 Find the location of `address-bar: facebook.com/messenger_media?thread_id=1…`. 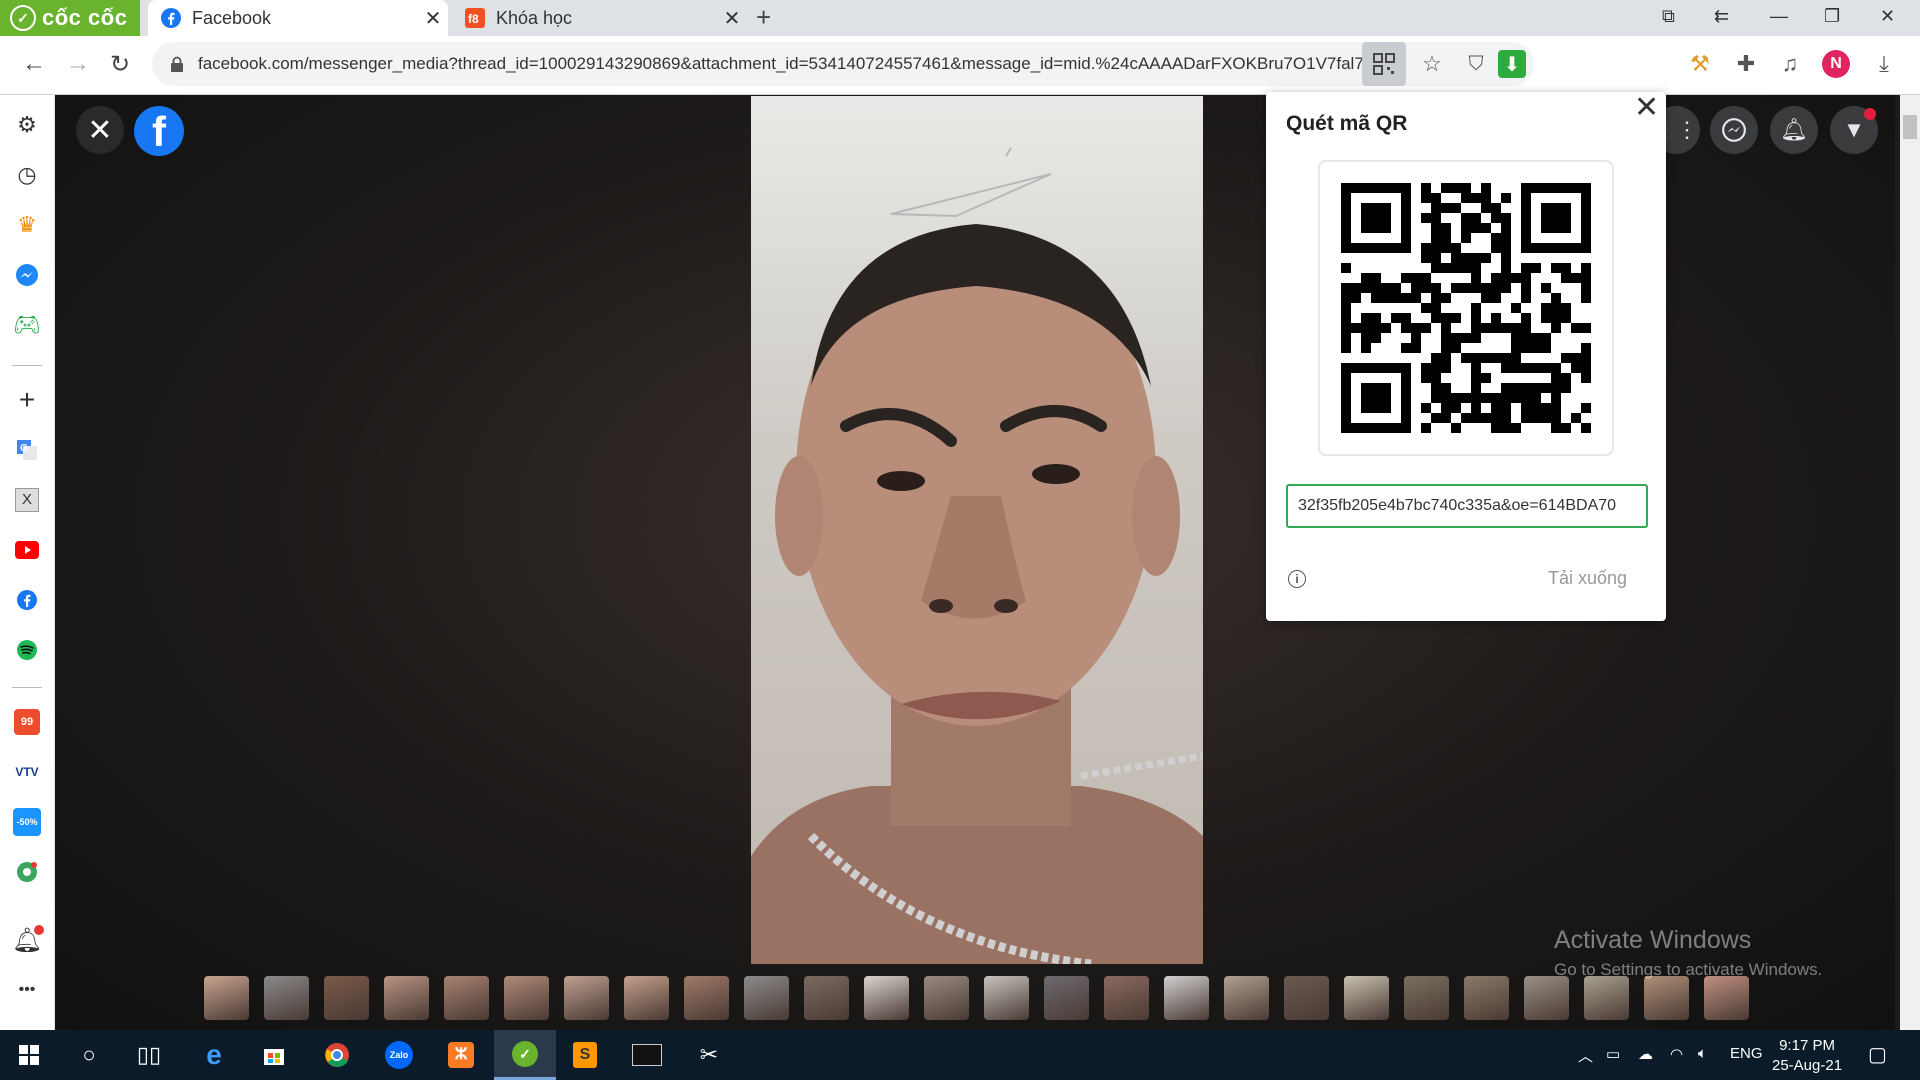

address-bar: facebook.com/messenger_media?thread_id=1… is located at coordinates (843, 64).